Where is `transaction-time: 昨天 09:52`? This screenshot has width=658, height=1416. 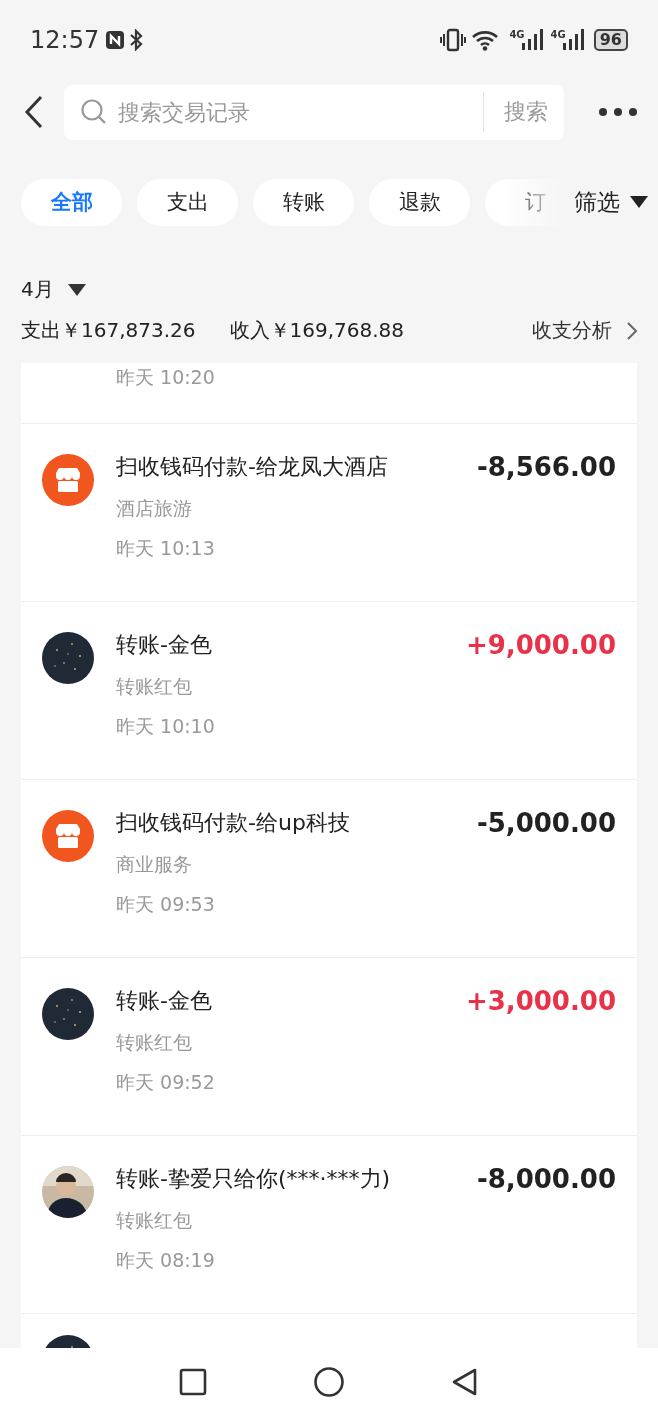
transaction-time: 昨天 09:52 is located at coordinates (165, 1082).